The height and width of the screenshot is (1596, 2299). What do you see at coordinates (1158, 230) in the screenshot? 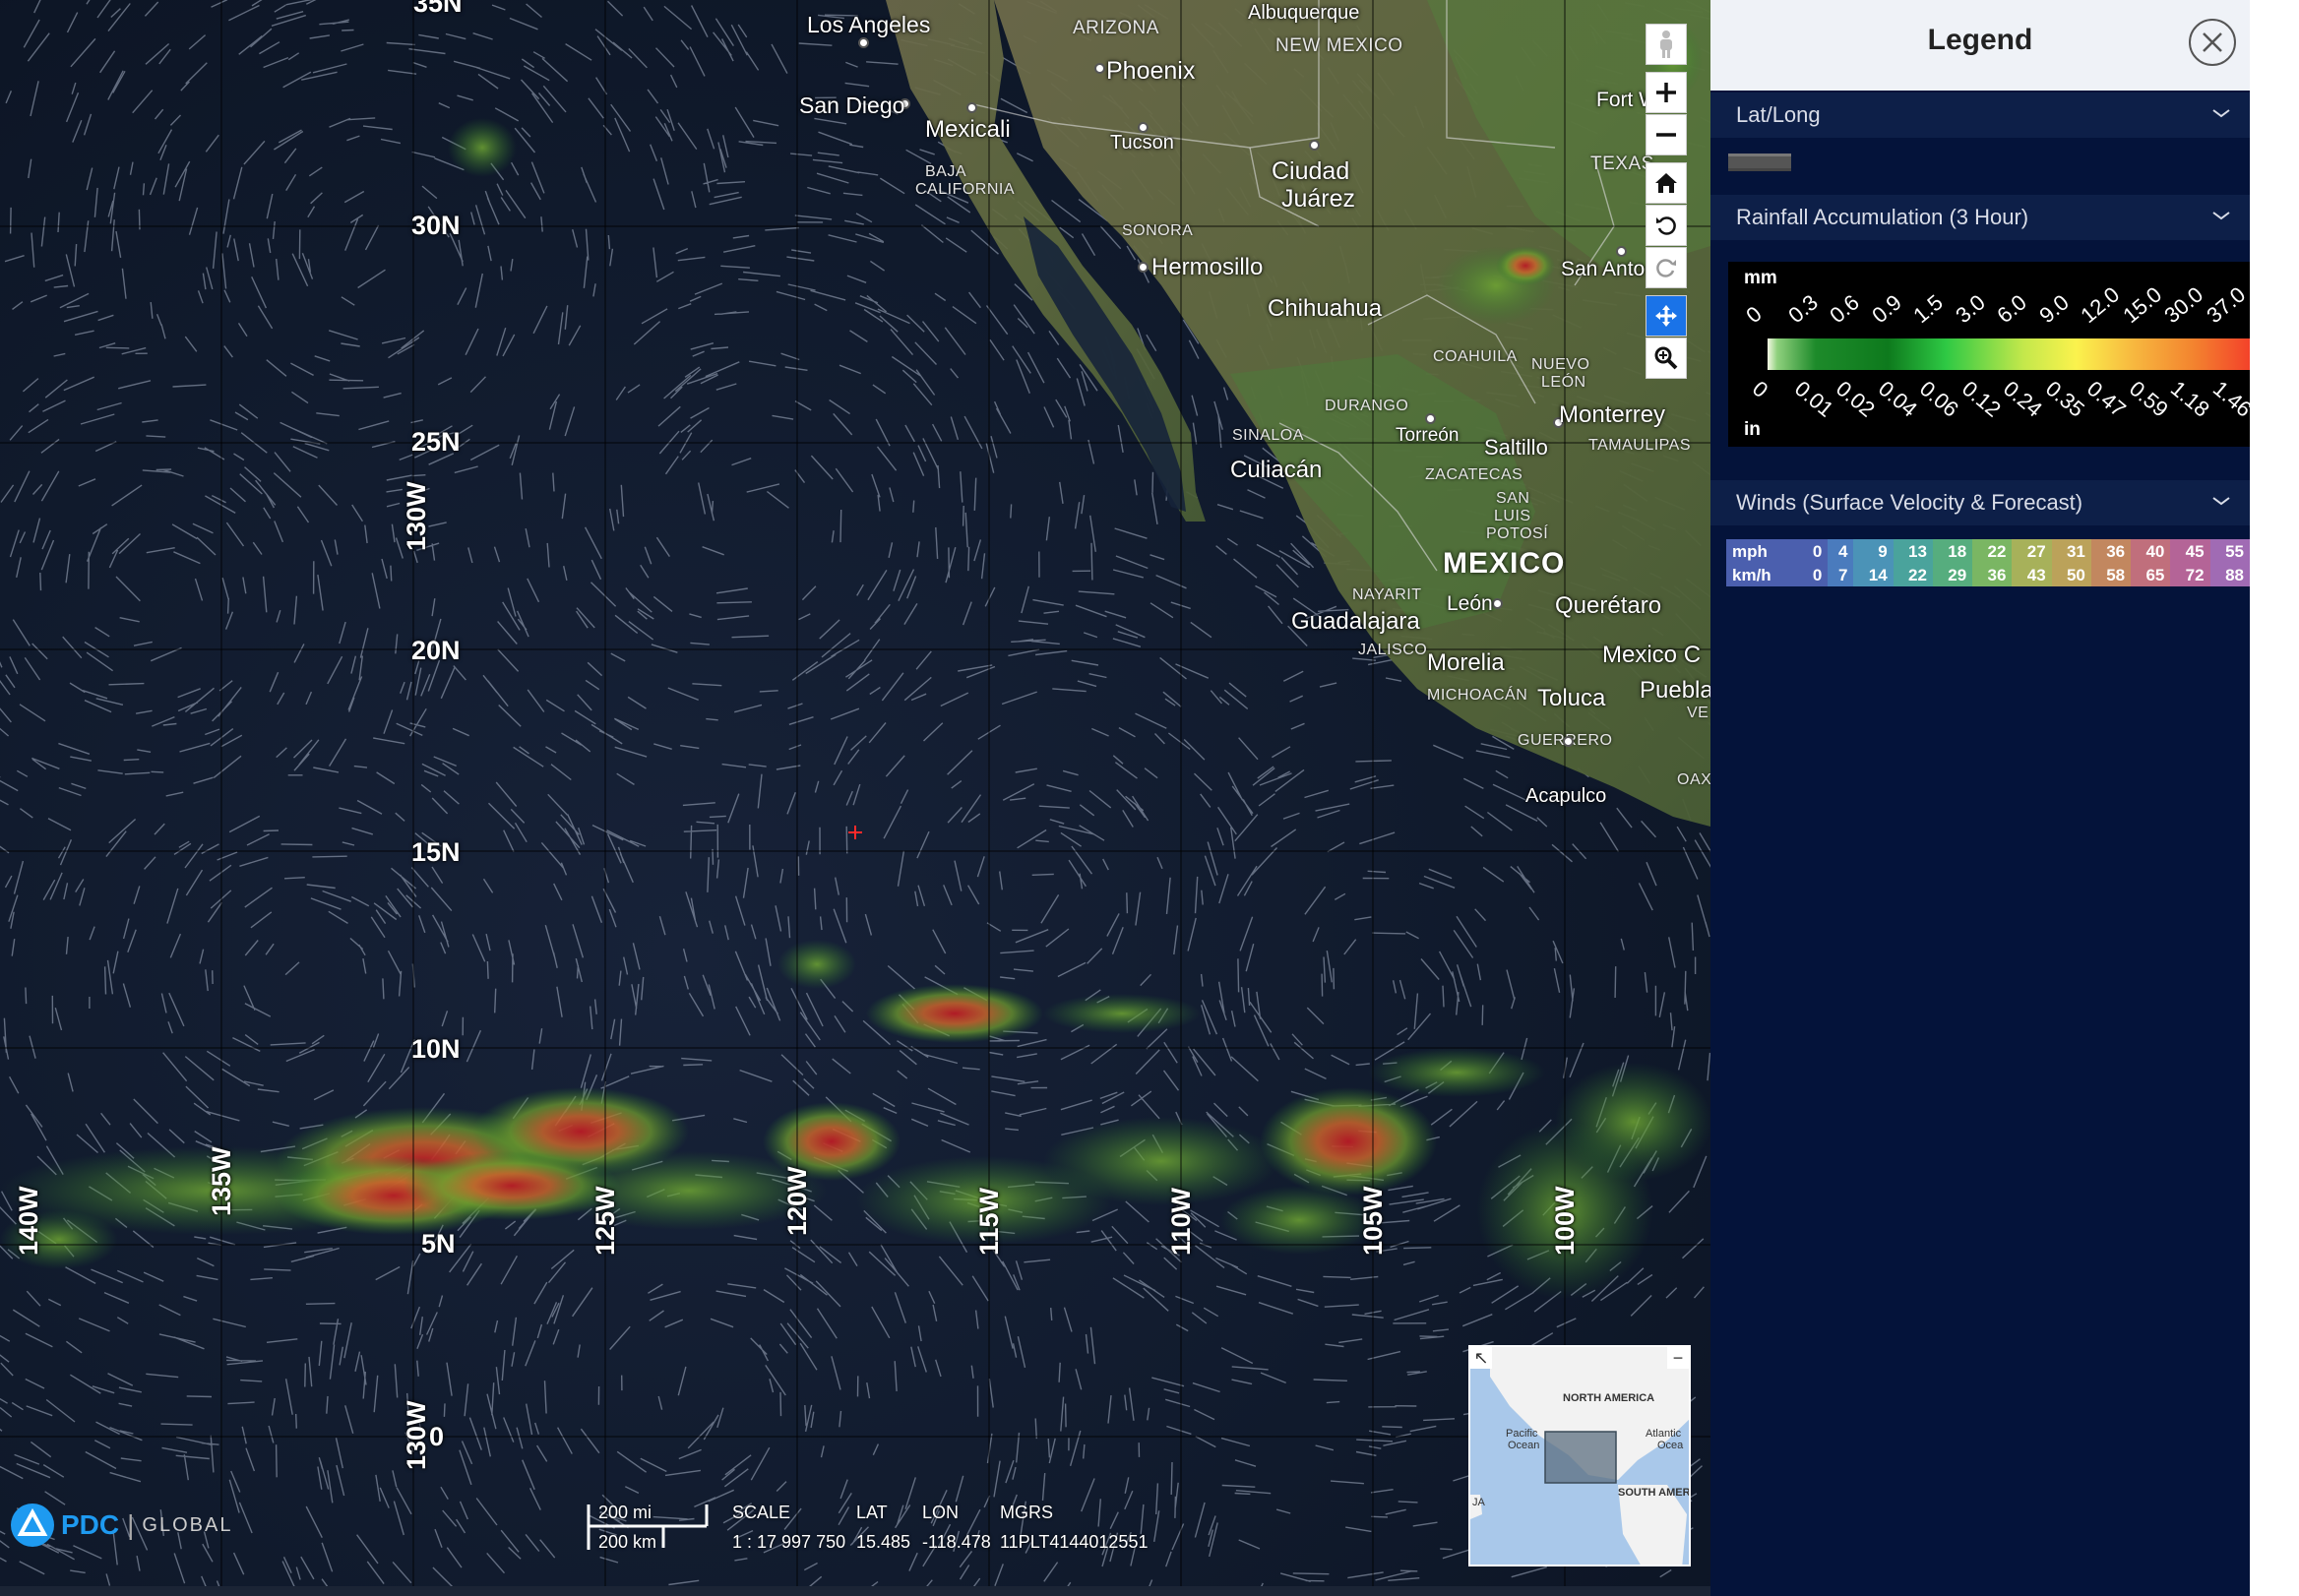
I see `region-sonora: SONORA` at bounding box center [1158, 230].